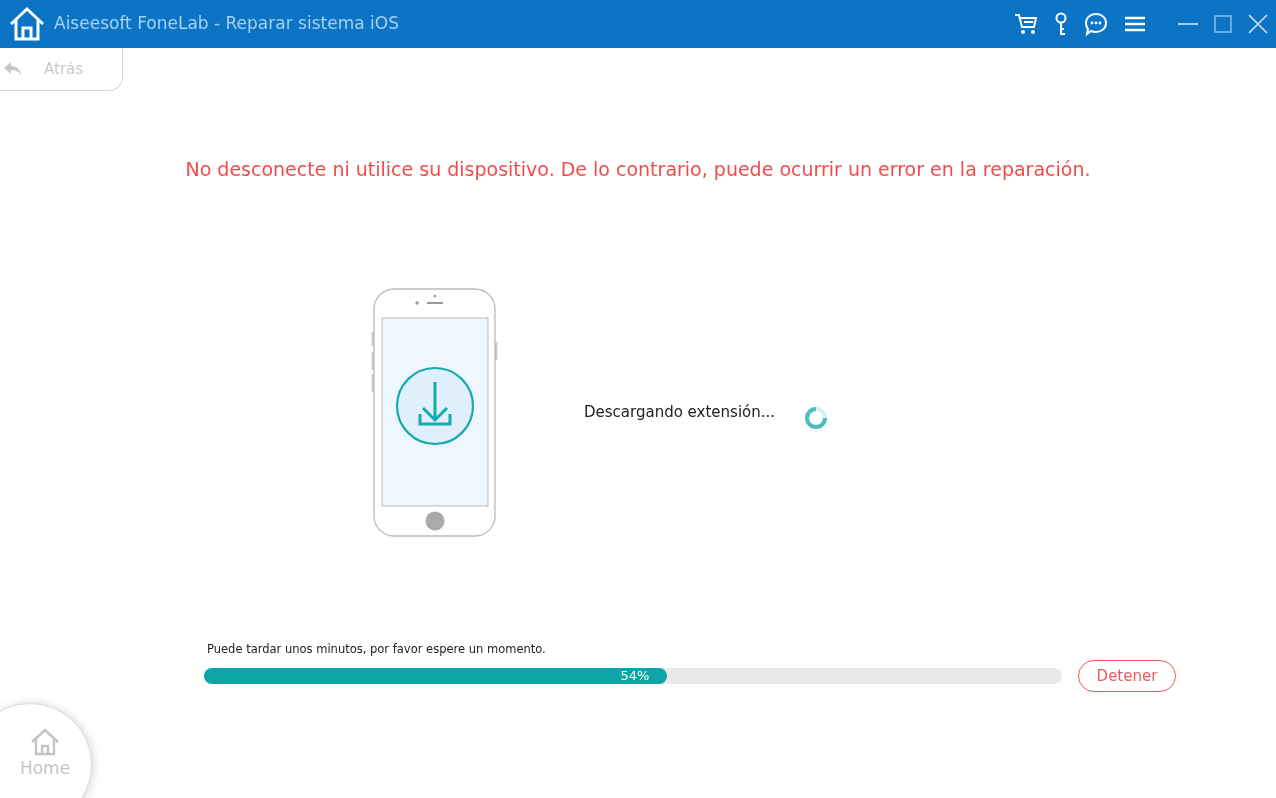 This screenshot has width=1276, height=798. What do you see at coordinates (1026, 24) in the screenshot?
I see `cart-icon` at bounding box center [1026, 24].